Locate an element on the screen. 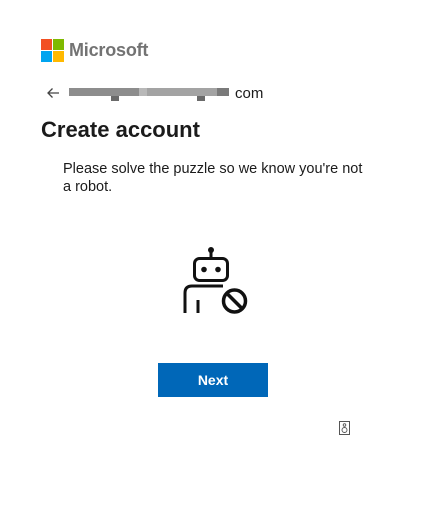  microsoft-logo: Microsoft is located at coordinates (94, 50).